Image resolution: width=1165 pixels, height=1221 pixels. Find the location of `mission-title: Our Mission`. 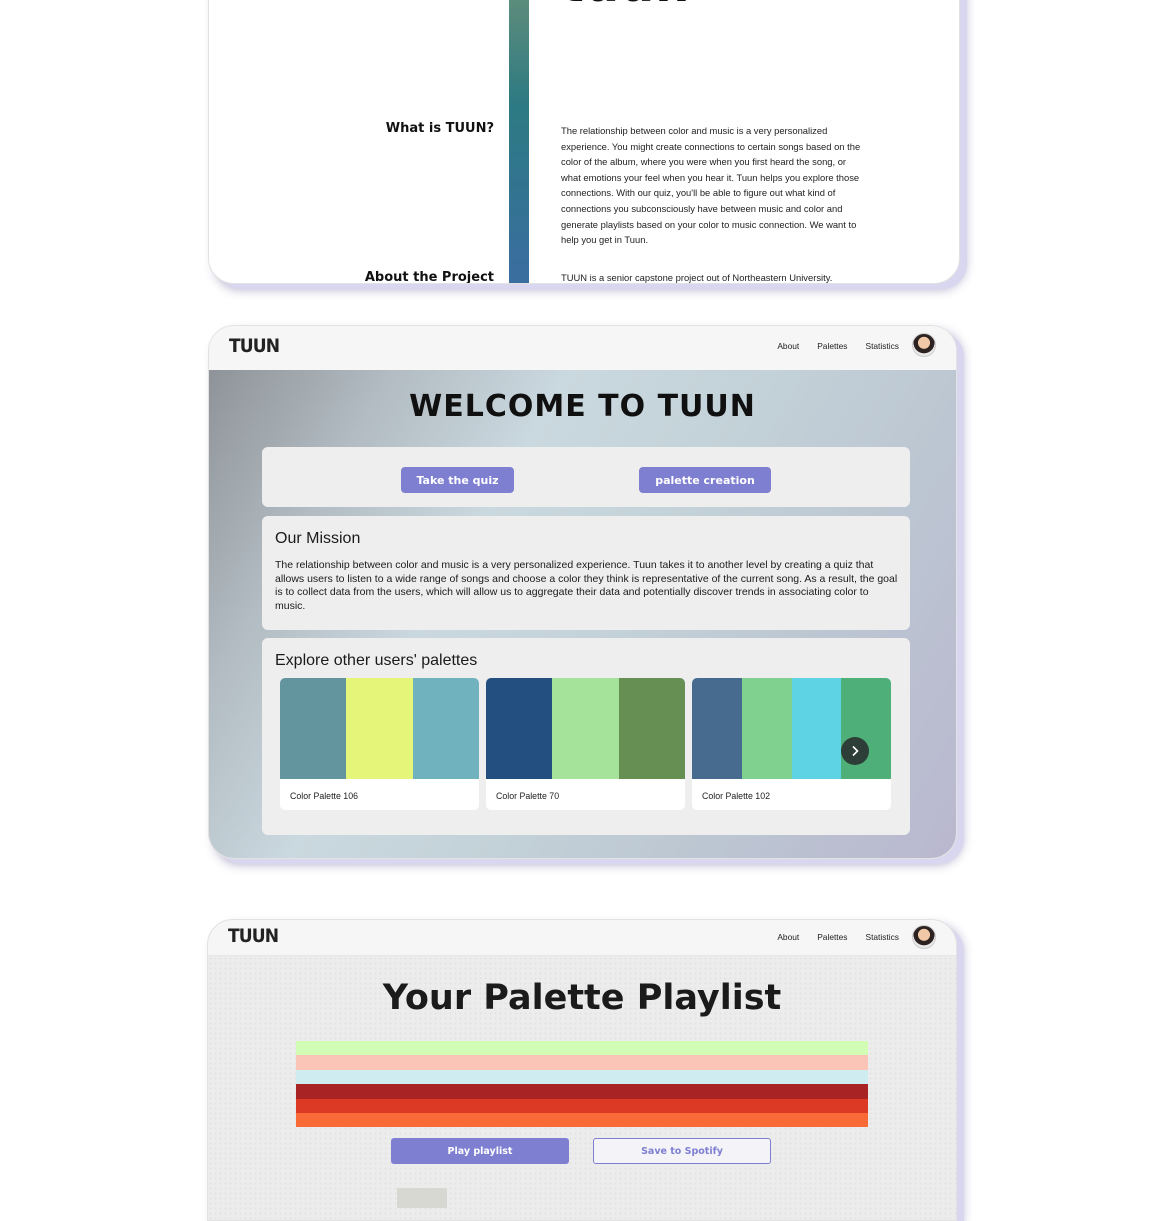

mission-title: Our Mission is located at coordinates (318, 538).